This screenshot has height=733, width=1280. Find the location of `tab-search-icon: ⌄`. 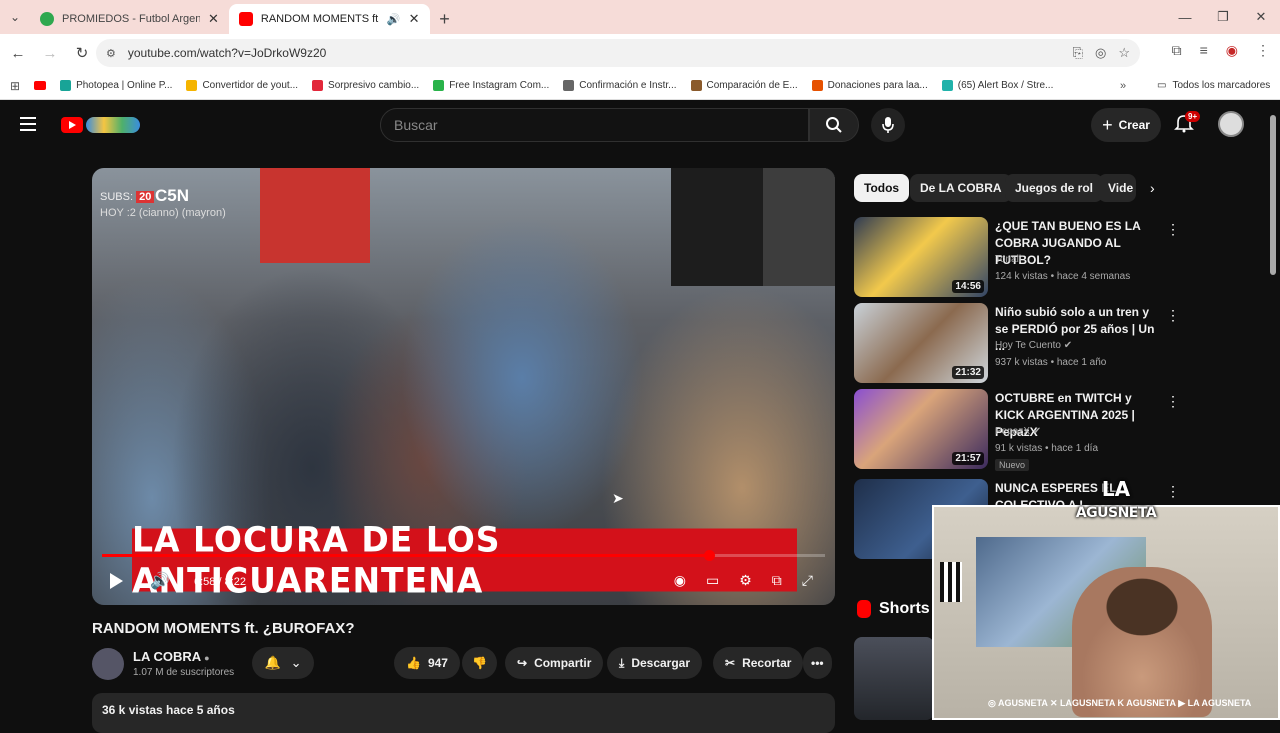

tab-search-icon: ⌄ is located at coordinates (15, 17).